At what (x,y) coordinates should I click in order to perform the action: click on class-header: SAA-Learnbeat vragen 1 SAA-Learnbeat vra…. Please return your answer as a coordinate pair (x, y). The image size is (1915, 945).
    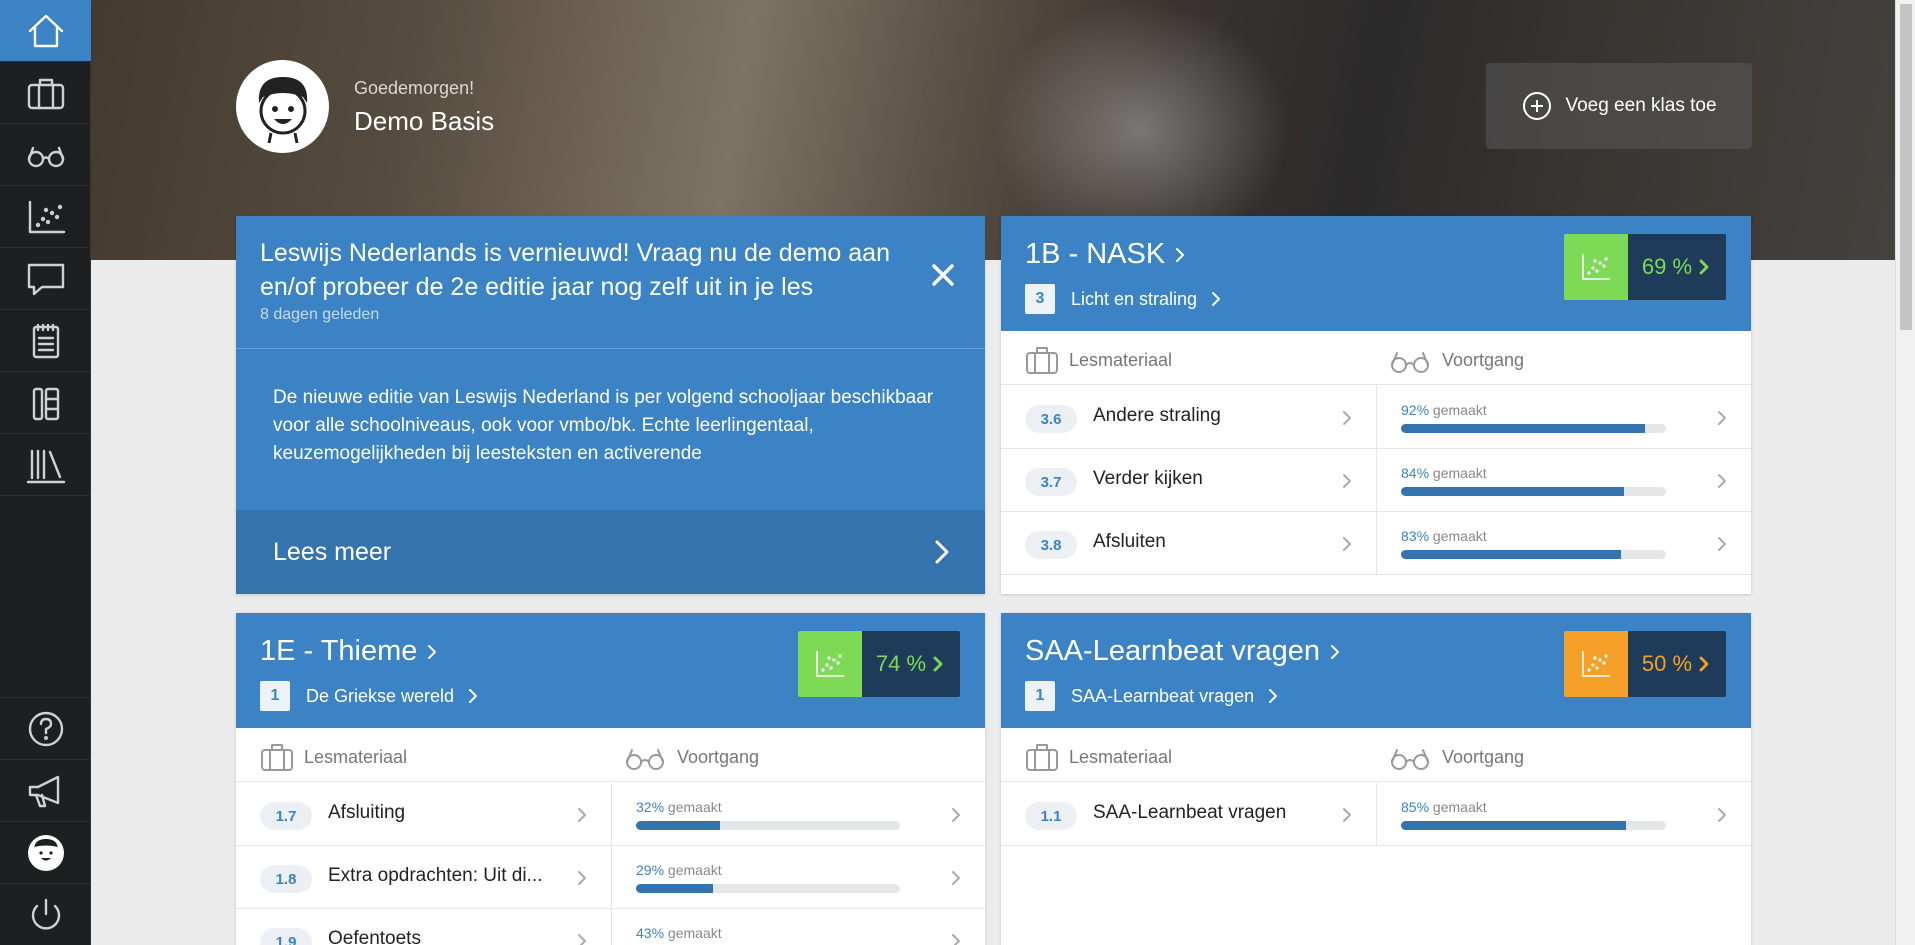
    Looking at the image, I should click on (1376, 670).